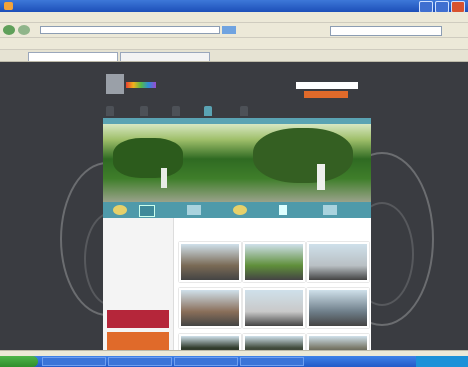 The image size is (468, 367). What do you see at coordinates (24, 30) in the screenshot?
I see `forward-button-icon` at bounding box center [24, 30].